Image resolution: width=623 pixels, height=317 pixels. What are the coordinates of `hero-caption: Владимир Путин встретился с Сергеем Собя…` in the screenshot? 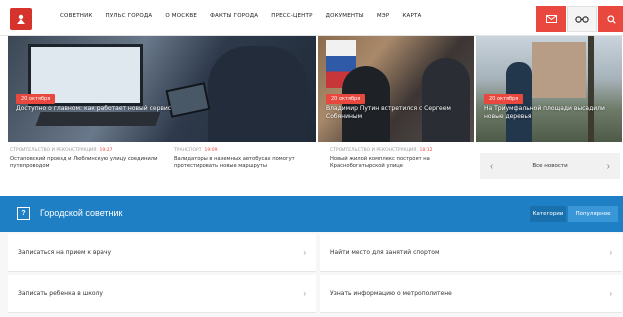 It's located at (397, 113).